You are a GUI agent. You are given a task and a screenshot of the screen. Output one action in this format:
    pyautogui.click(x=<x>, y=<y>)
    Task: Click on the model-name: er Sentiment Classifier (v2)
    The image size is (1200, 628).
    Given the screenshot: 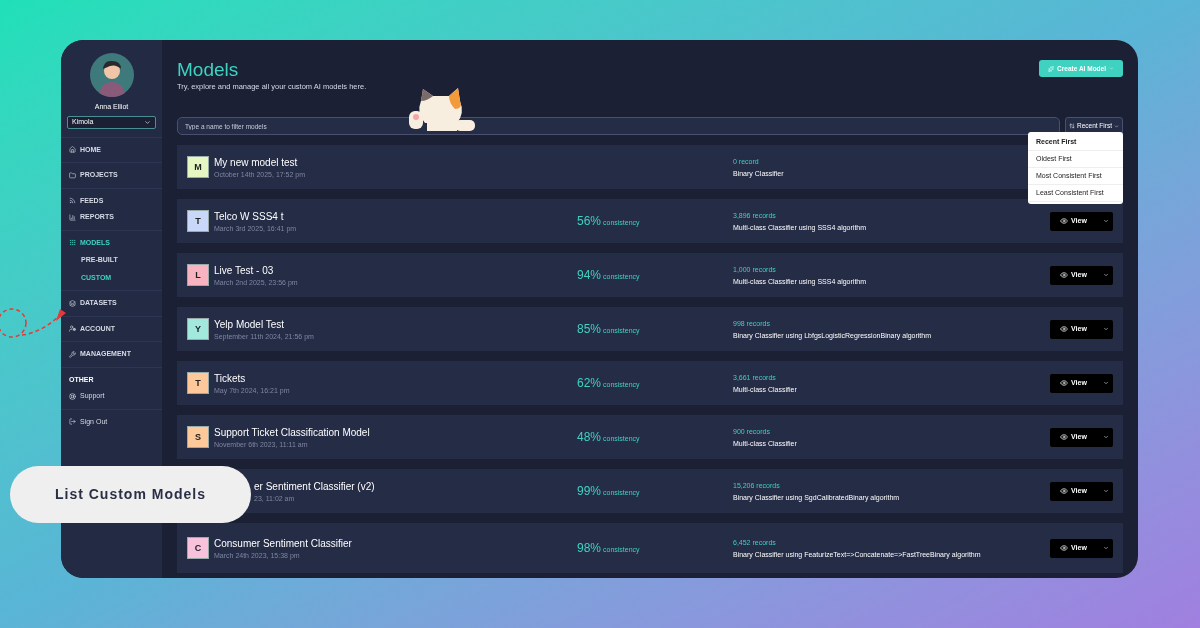 What is the action you would take?
    pyautogui.click(x=314, y=486)
    